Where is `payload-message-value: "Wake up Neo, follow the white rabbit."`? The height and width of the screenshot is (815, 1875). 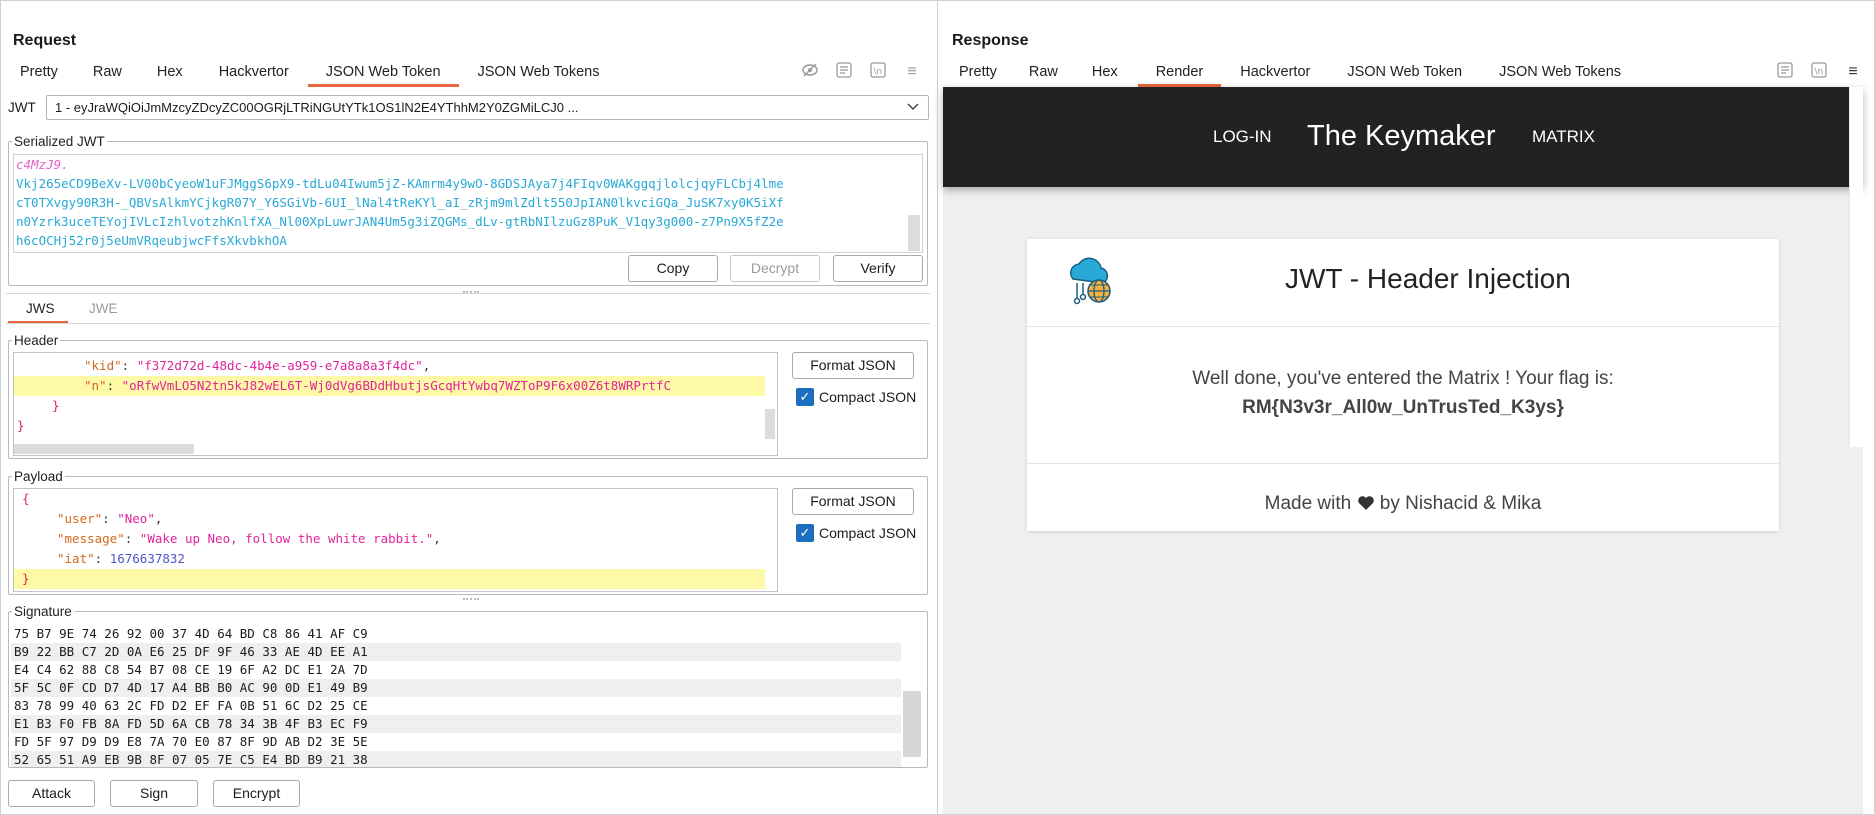 payload-message-value: "Wake up Neo, follow the white rabbit." is located at coordinates (286, 538).